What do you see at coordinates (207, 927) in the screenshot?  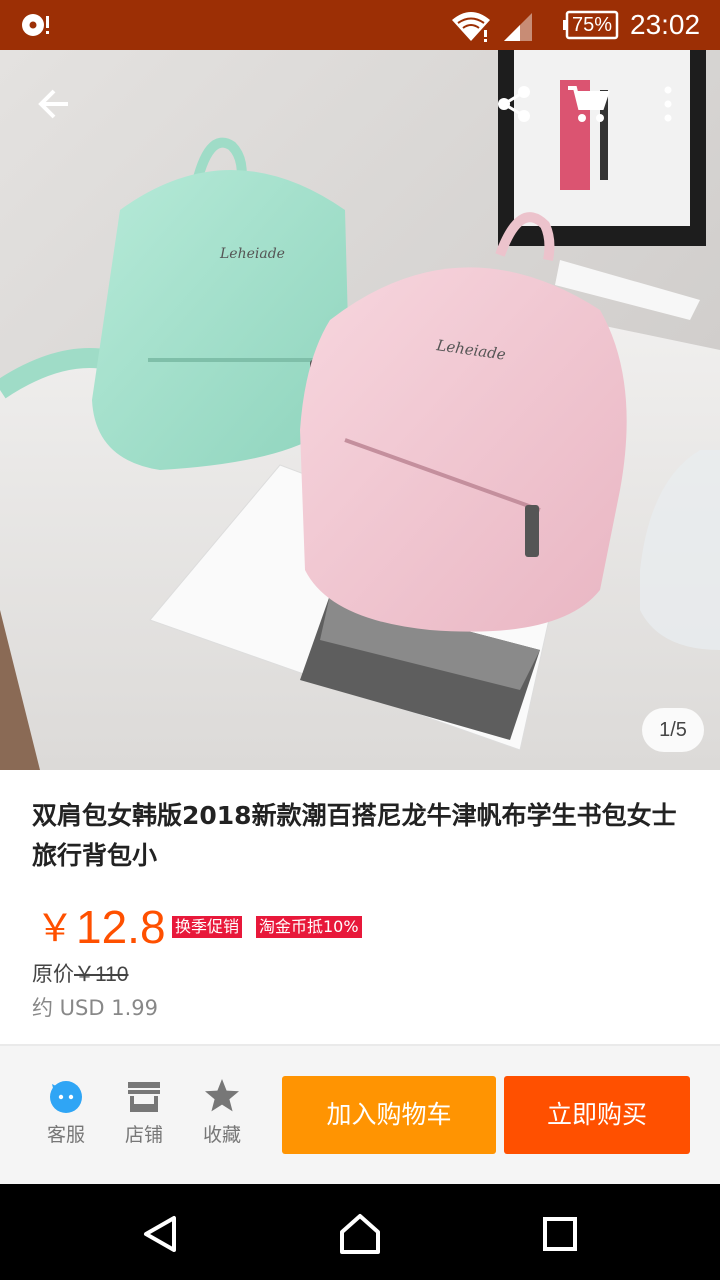 I see `promo-tag: 换季促销` at bounding box center [207, 927].